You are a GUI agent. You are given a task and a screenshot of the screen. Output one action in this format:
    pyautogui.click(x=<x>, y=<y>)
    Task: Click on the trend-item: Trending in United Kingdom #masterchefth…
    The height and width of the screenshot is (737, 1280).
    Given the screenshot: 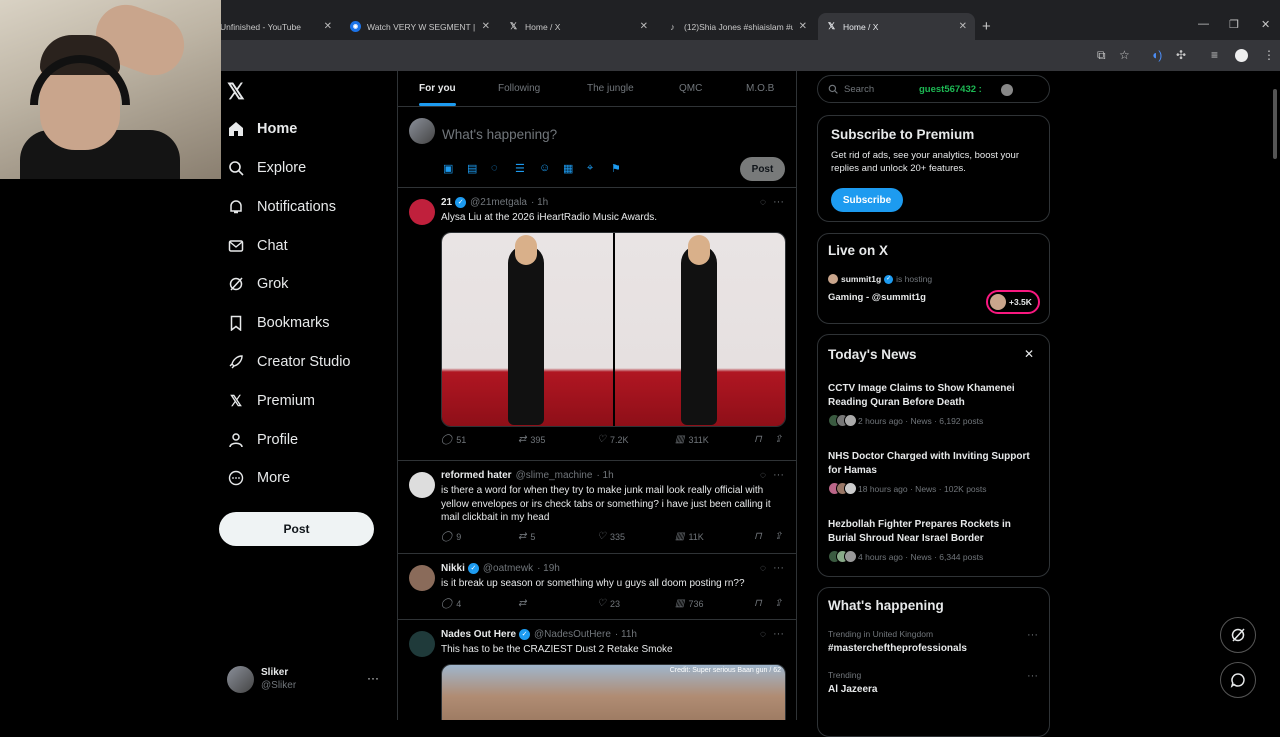 What is the action you would take?
    pyautogui.click(x=933, y=641)
    